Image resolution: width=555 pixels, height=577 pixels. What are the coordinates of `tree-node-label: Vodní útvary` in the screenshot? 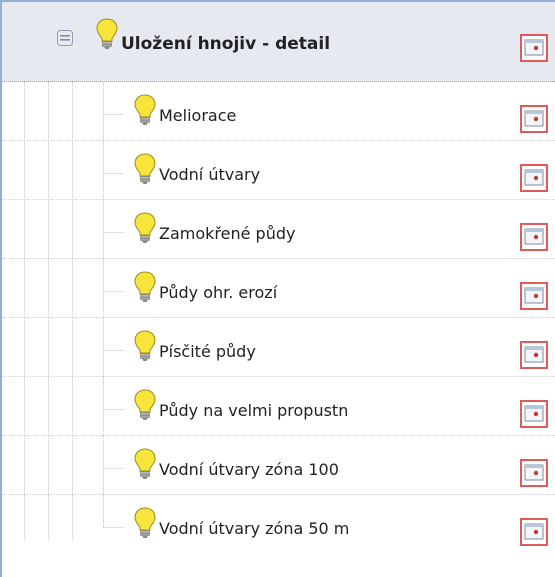 It's located at (210, 174).